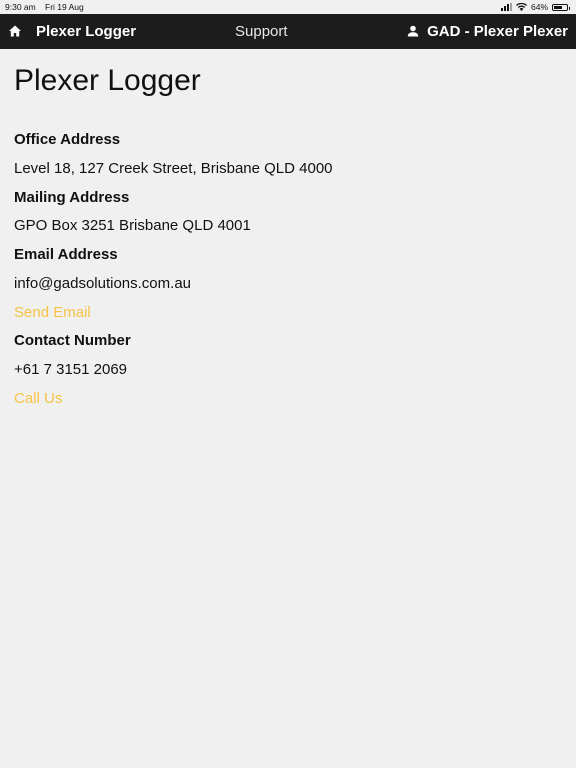 Image resolution: width=576 pixels, height=768 pixels. I want to click on user-icon, so click(413, 31).